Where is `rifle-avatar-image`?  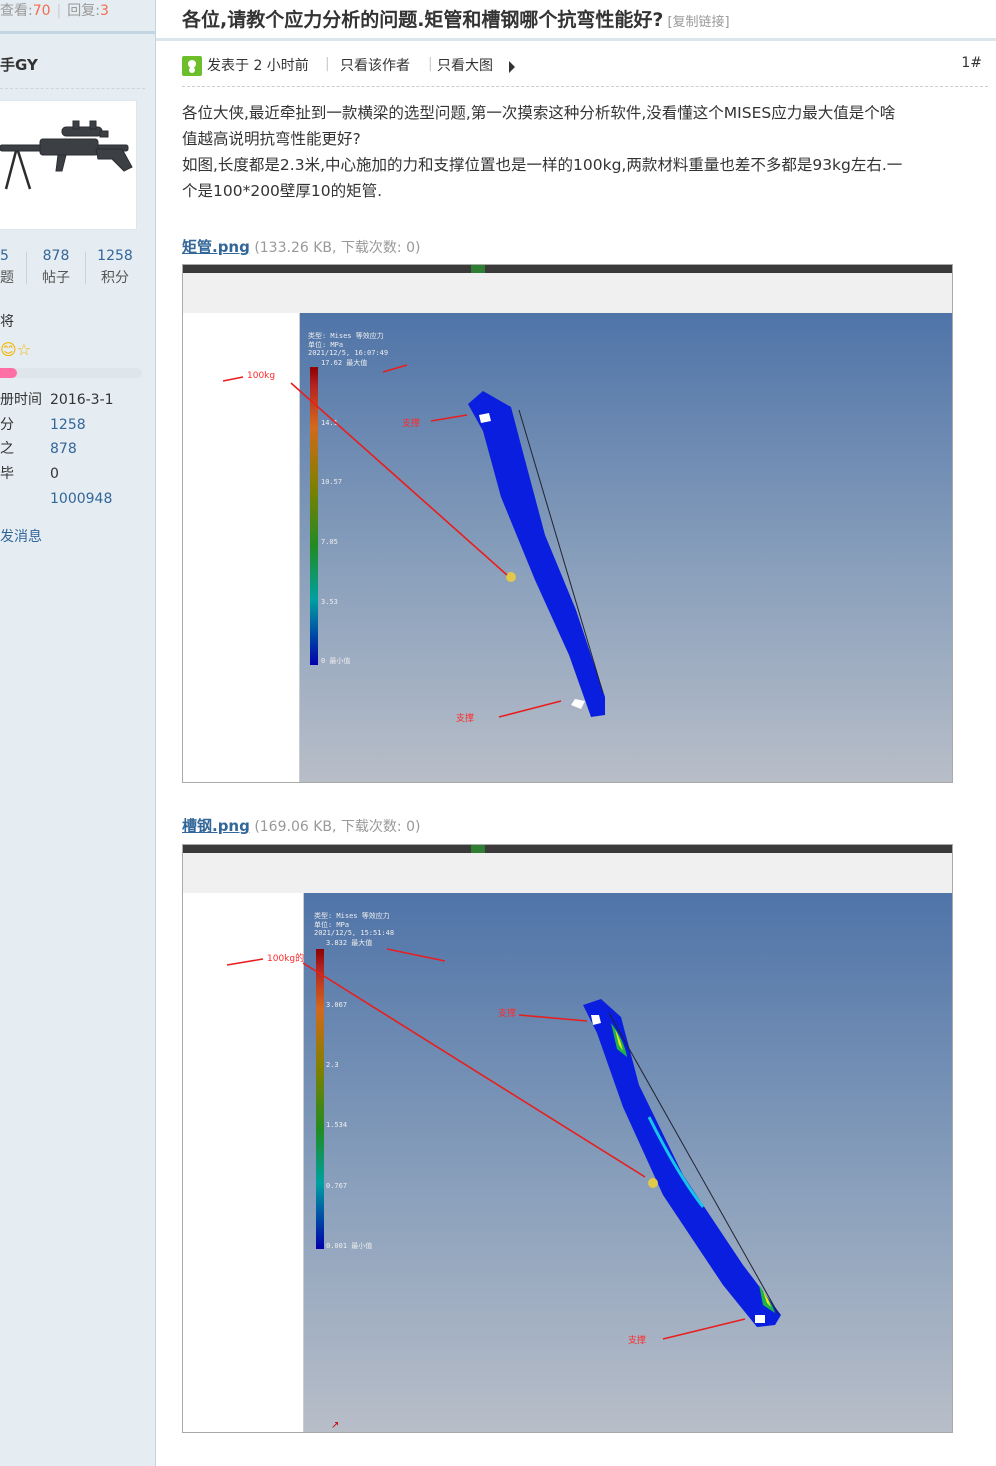 rifle-avatar-image is located at coordinates (68, 165).